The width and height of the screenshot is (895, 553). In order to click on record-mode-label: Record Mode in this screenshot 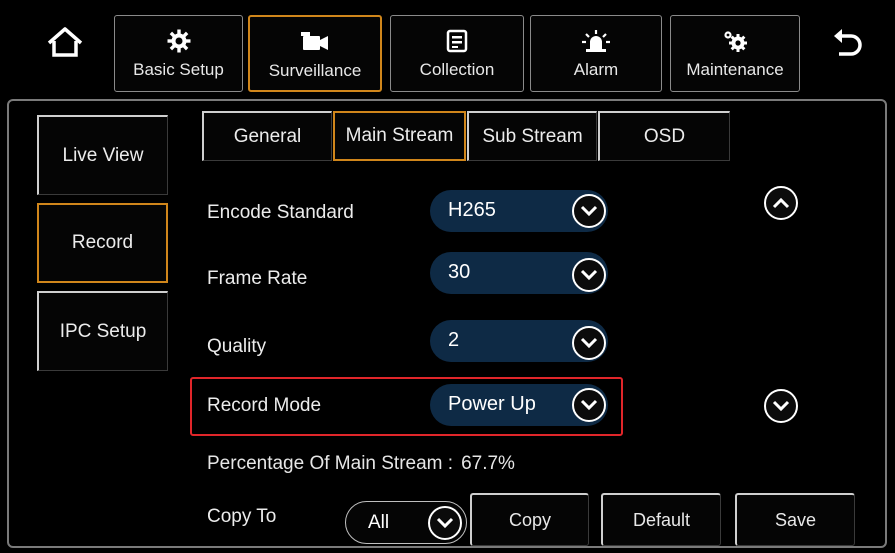, I will do `click(264, 405)`.